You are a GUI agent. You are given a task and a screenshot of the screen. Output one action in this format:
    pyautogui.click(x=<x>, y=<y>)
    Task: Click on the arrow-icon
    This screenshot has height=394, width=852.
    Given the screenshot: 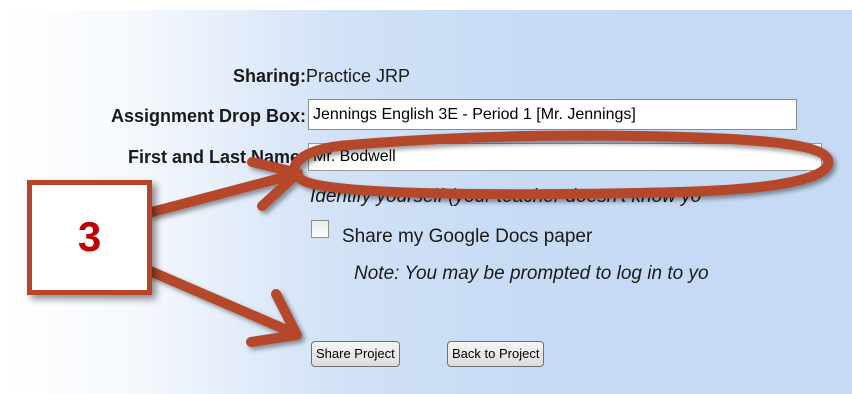 What is the action you would take?
    pyautogui.click(x=223, y=302)
    